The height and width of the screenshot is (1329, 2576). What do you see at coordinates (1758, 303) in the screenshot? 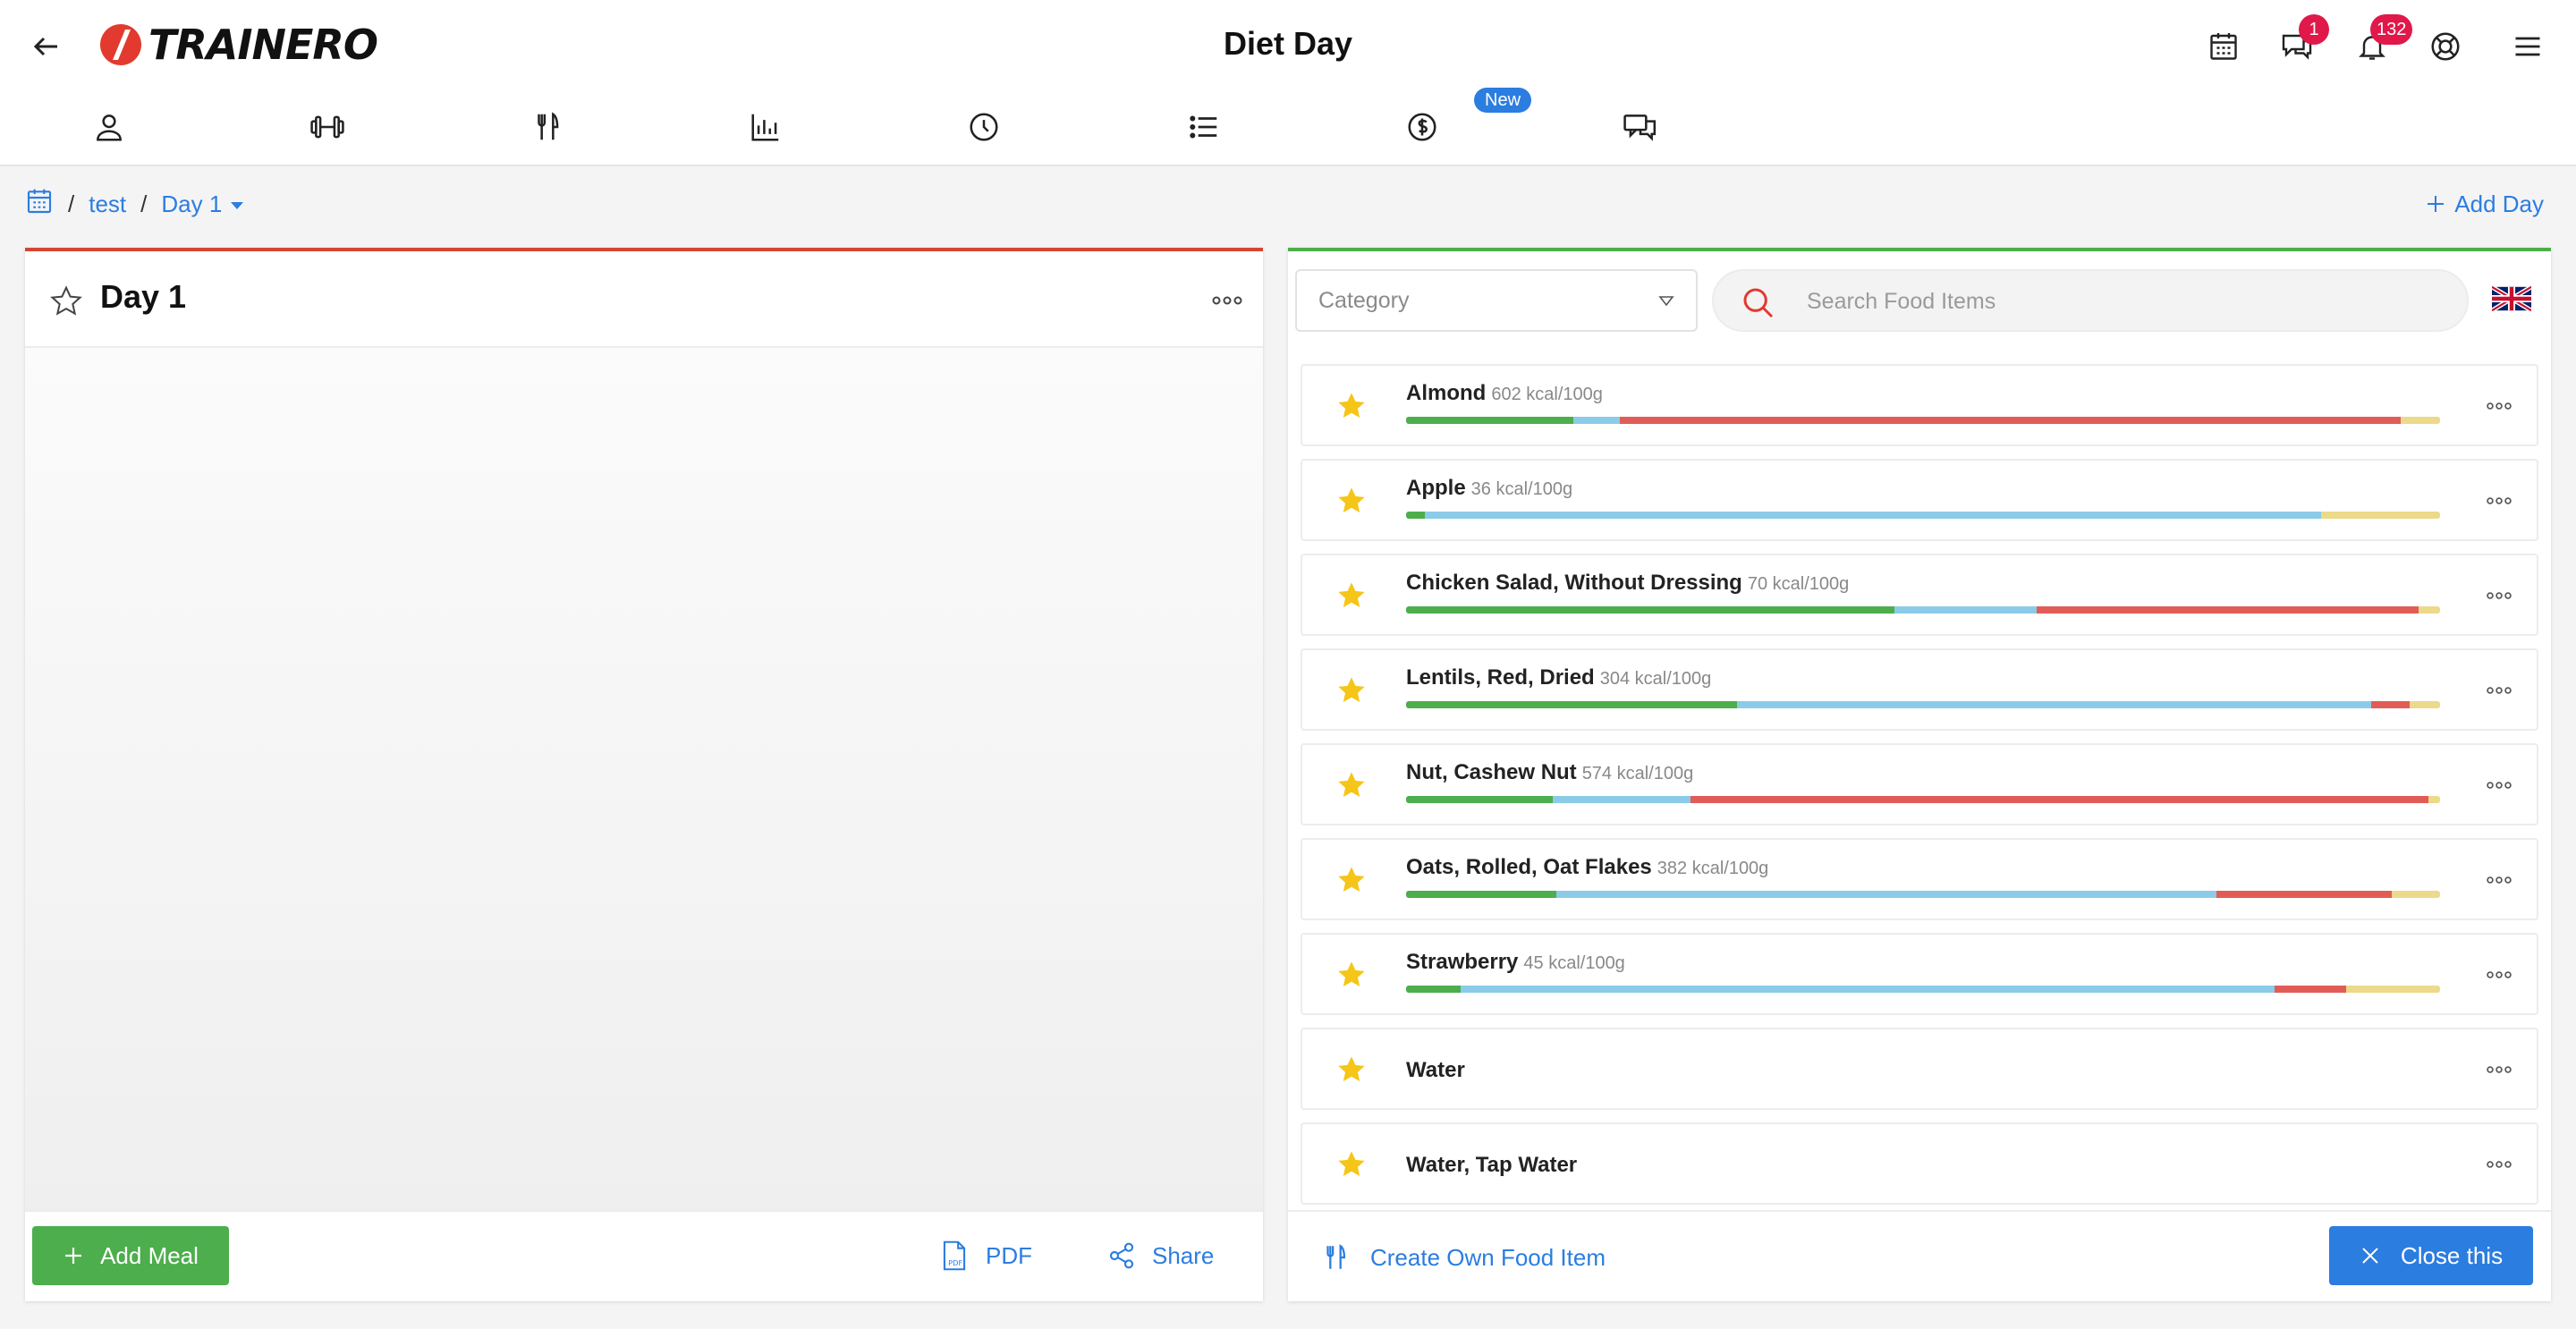
I see `search-icon` at bounding box center [1758, 303].